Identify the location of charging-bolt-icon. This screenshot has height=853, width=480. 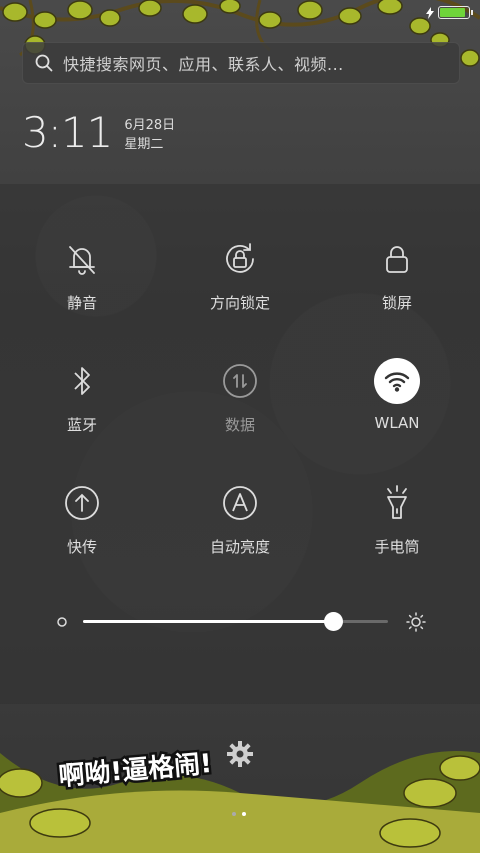
(430, 12).